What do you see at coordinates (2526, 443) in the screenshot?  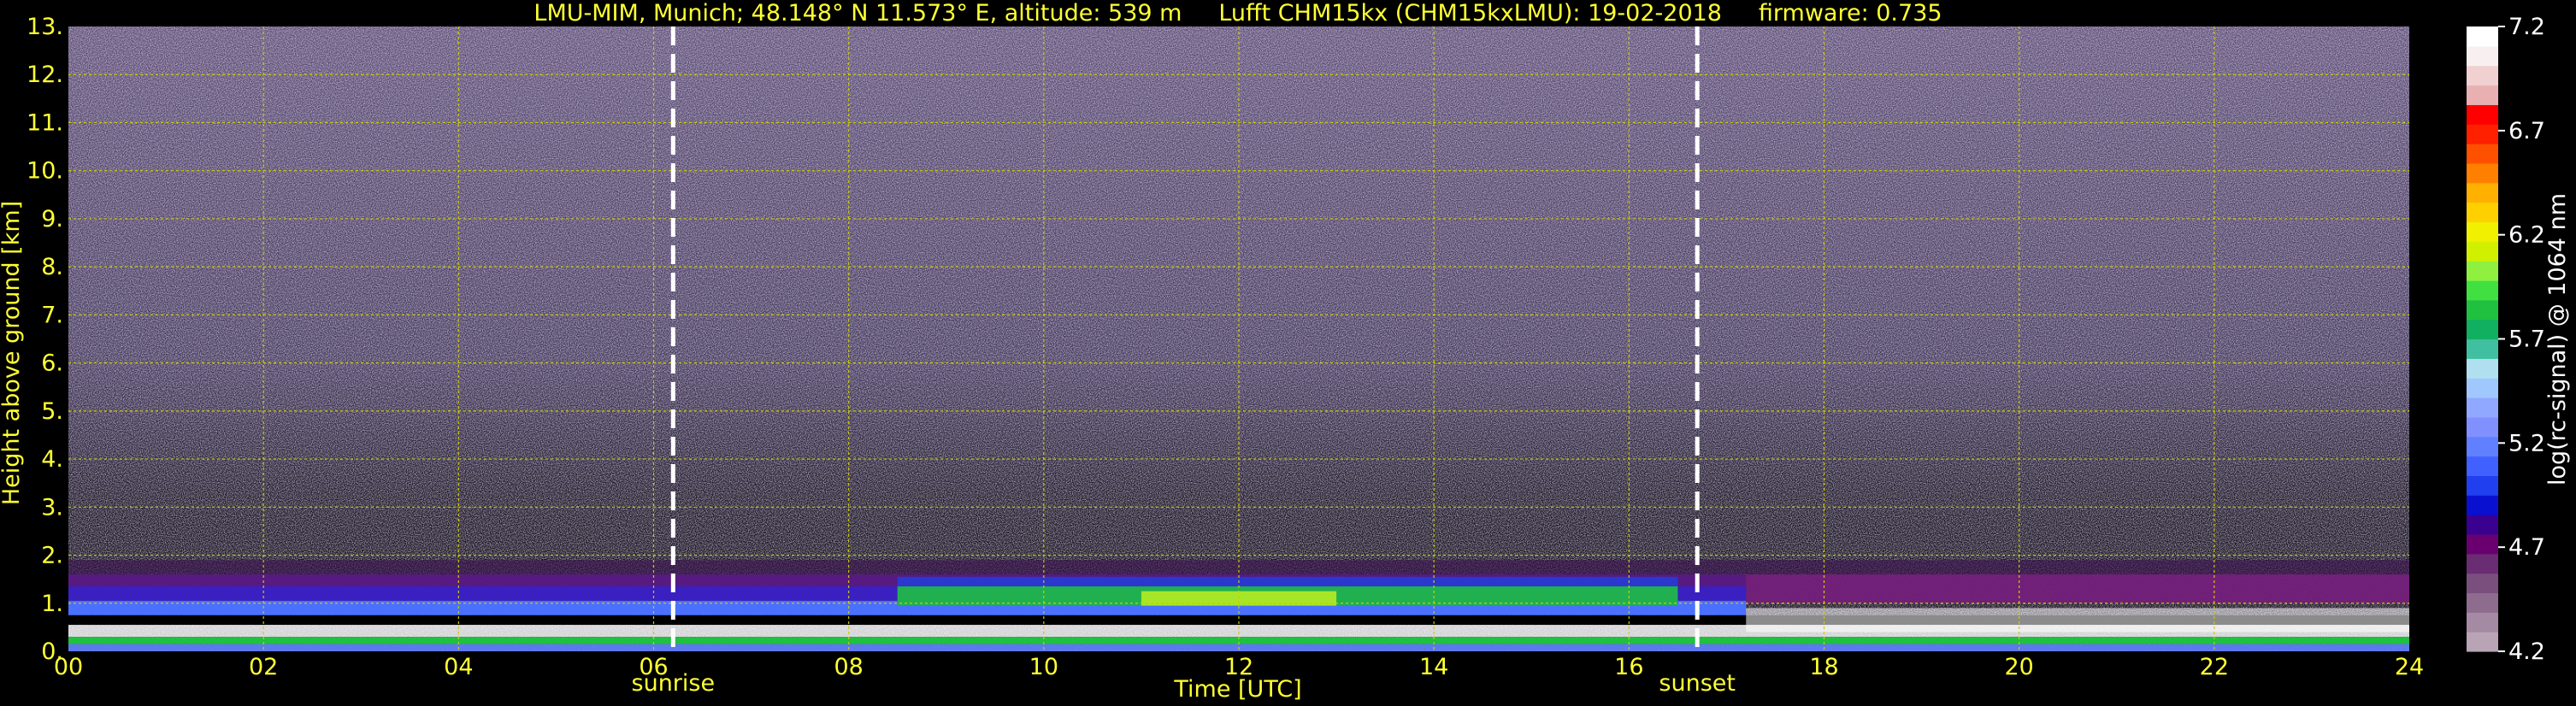 I see `colorbar-tick-label: 5.2` at bounding box center [2526, 443].